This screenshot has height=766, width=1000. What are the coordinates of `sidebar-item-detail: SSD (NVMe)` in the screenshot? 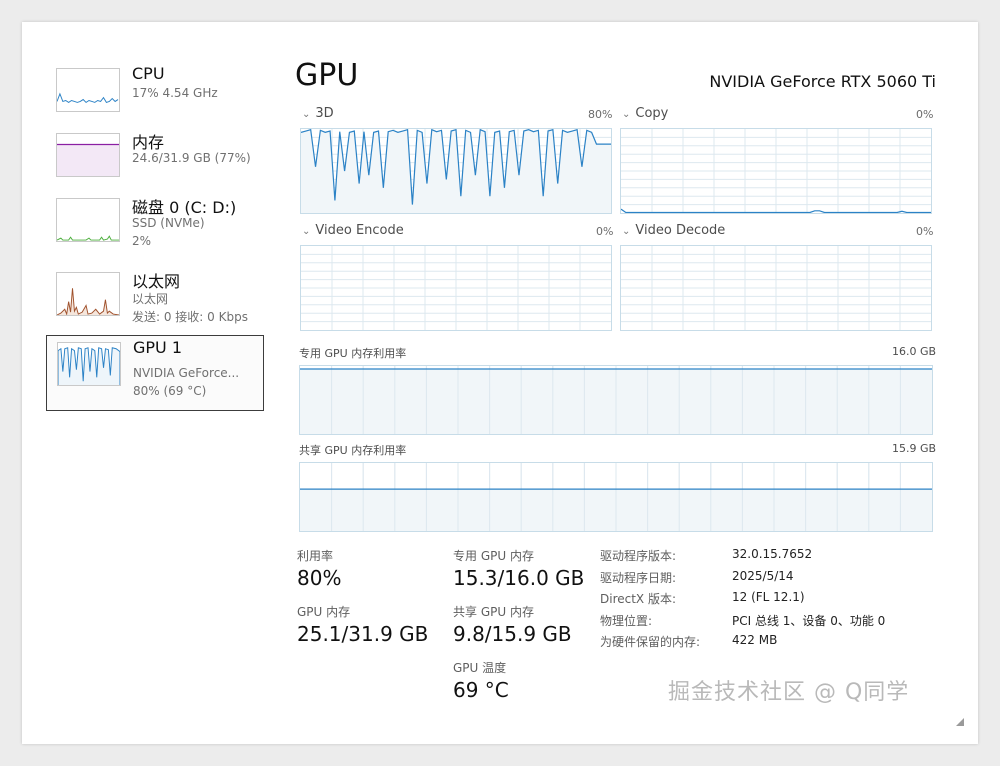 It's located at (168, 223).